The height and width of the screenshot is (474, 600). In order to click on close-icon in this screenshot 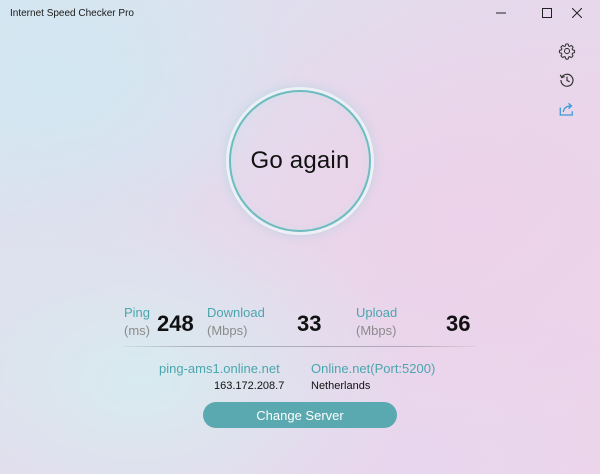, I will do `click(577, 13)`.